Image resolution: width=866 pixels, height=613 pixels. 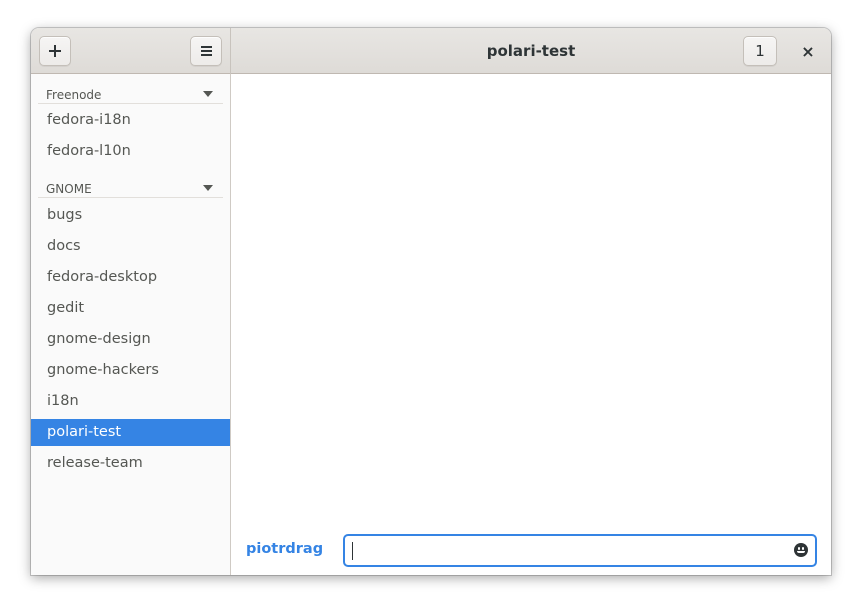 I want to click on room-item-fedora-desktop: fedora-desktop, so click(x=130, y=277).